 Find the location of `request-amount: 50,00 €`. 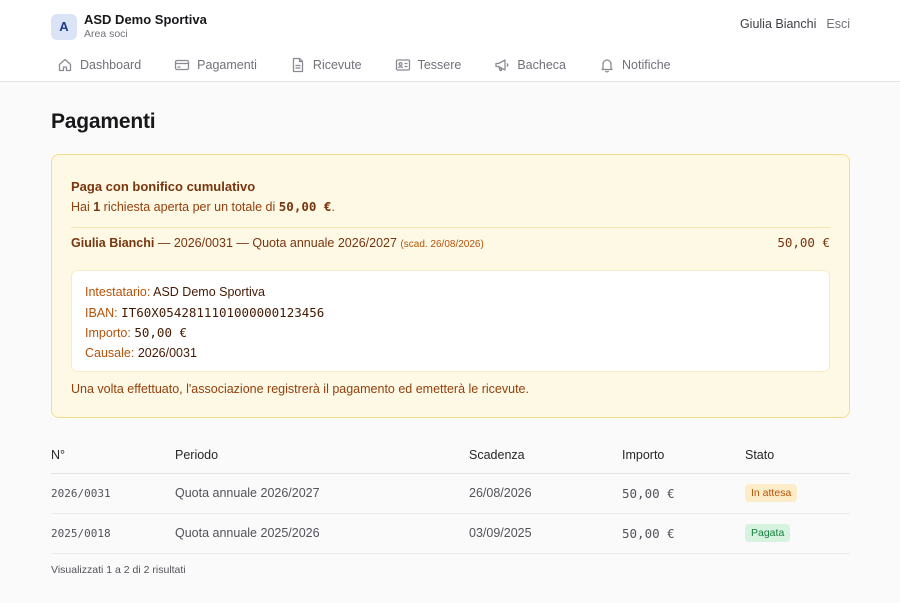

request-amount: 50,00 € is located at coordinates (803, 242).